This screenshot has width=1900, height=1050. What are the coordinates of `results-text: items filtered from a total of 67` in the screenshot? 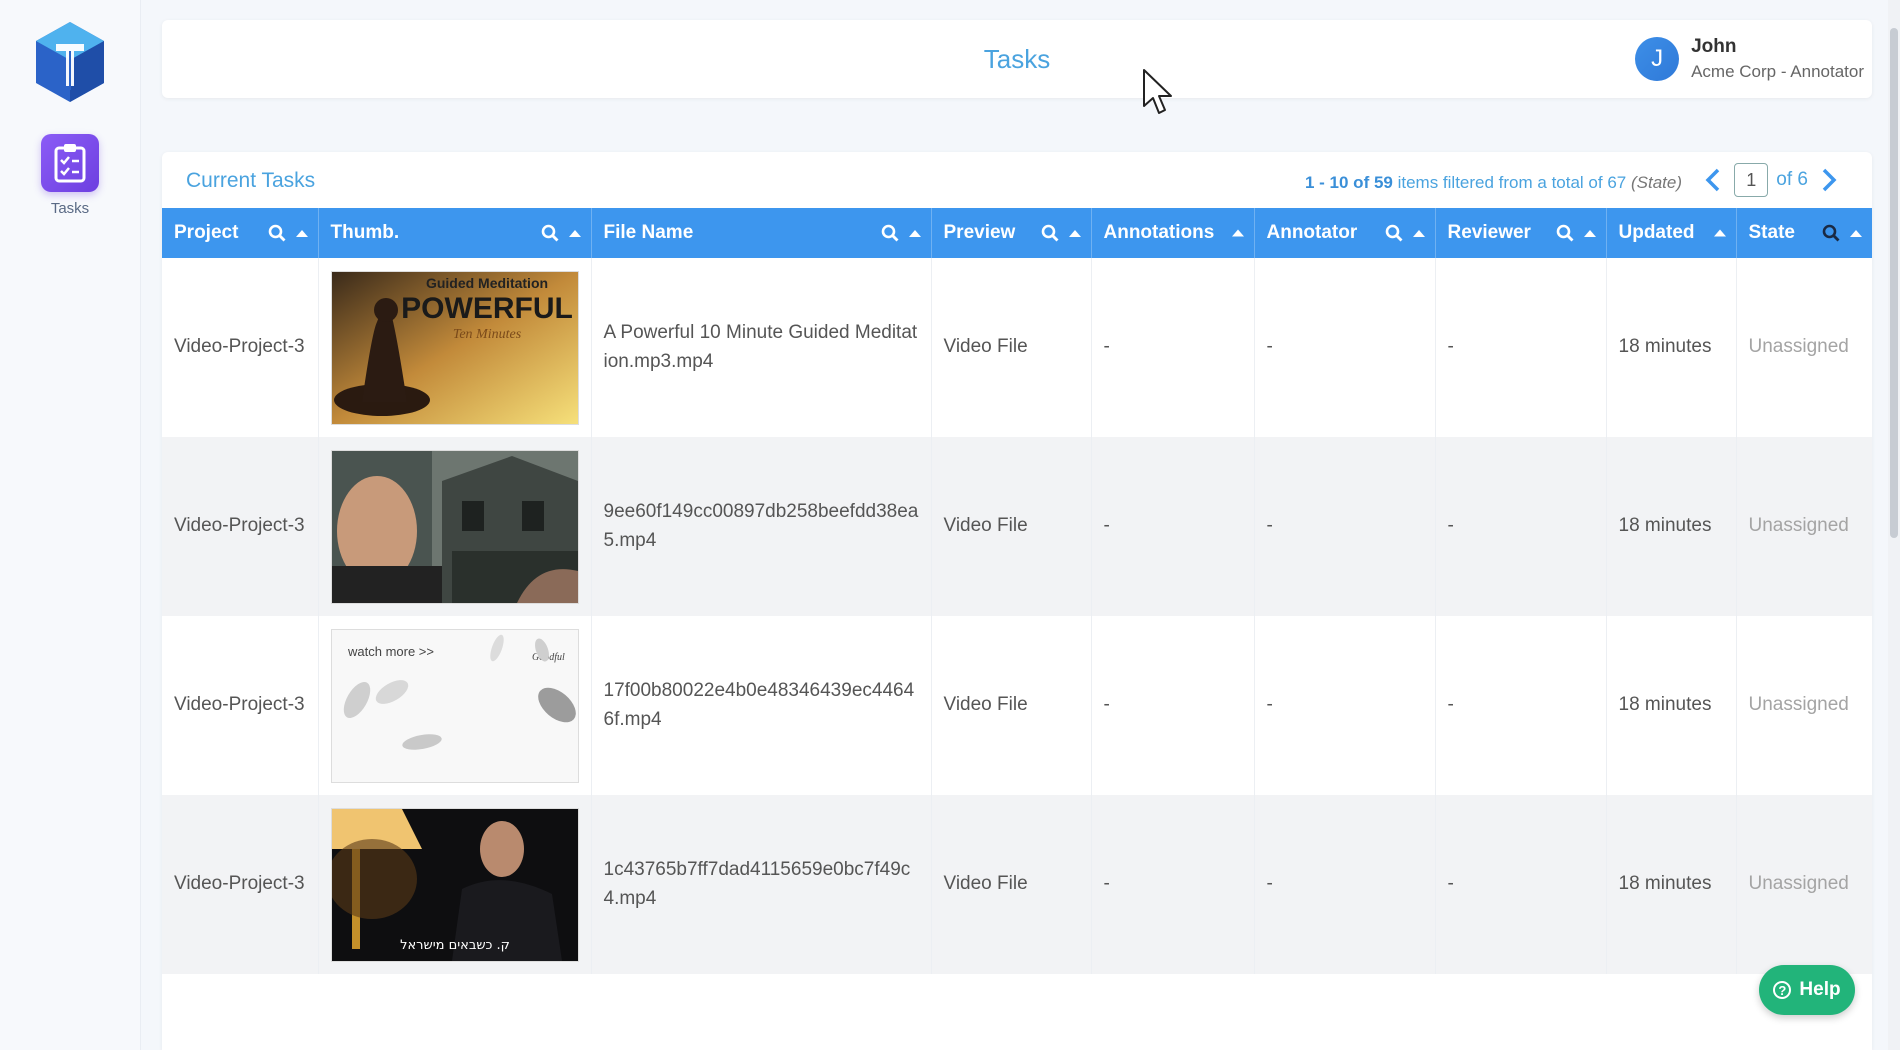 It's located at (1511, 182).